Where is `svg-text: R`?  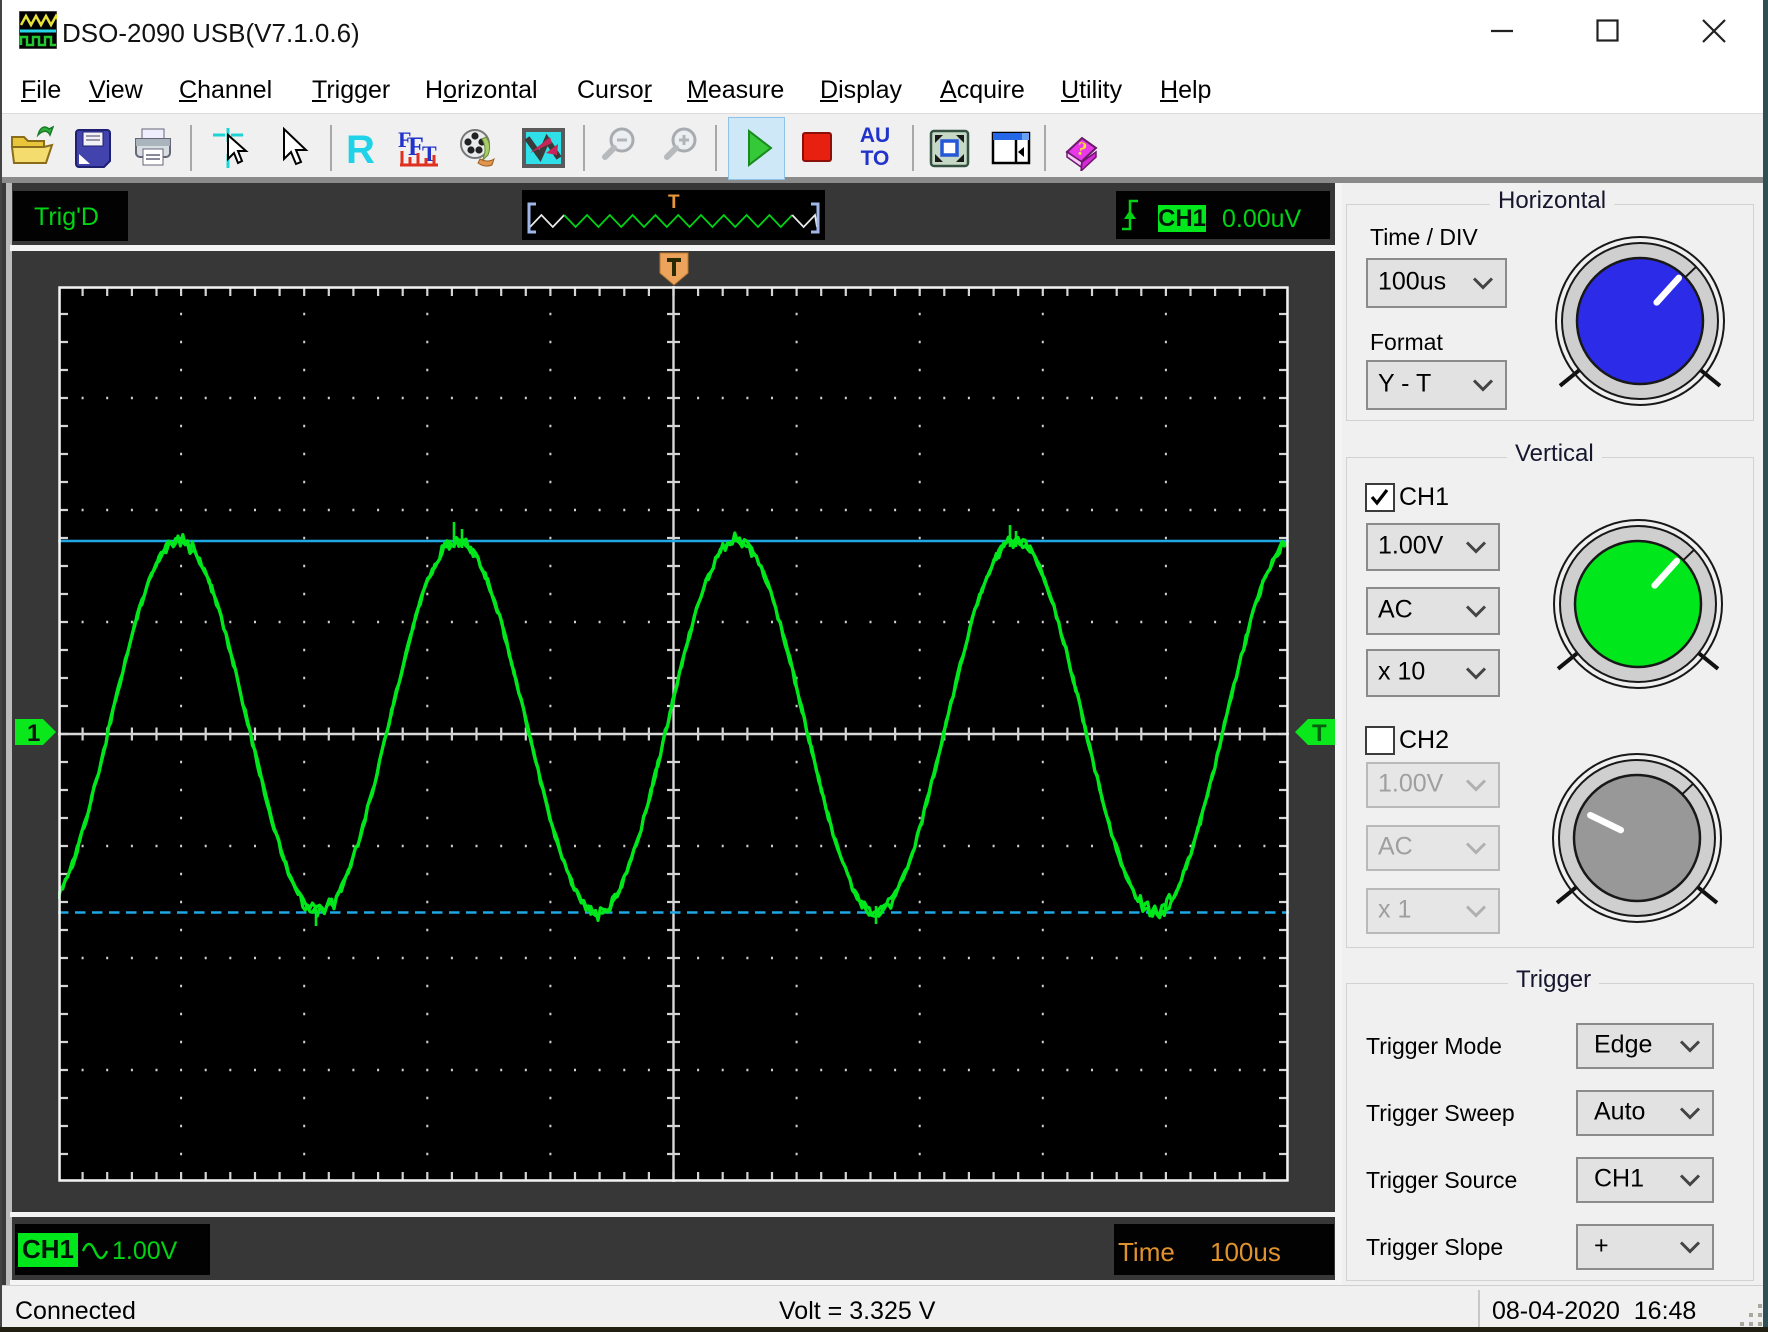
svg-text: R is located at coordinates (360, 149).